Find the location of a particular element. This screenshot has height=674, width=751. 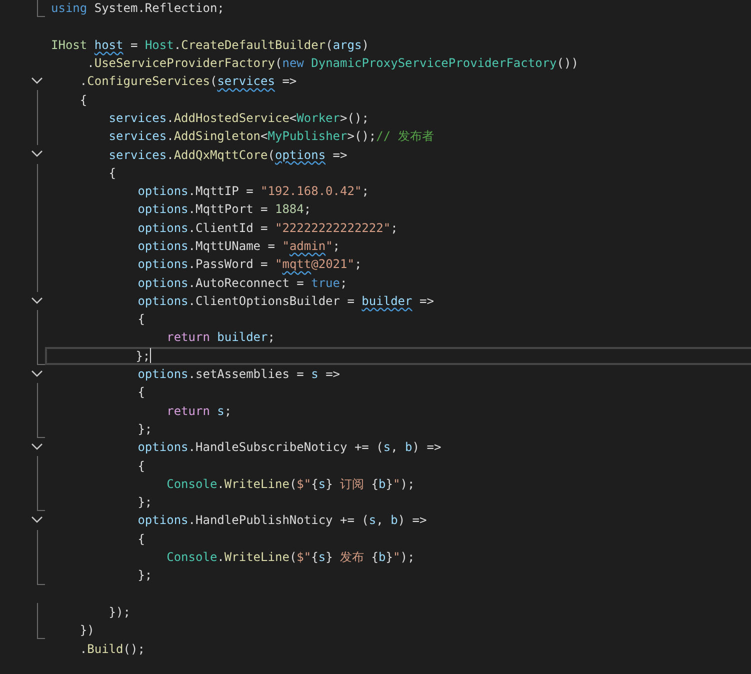

code-line: options.HandleSubscribeNoticy += (s, b) => is located at coordinates (289, 447).